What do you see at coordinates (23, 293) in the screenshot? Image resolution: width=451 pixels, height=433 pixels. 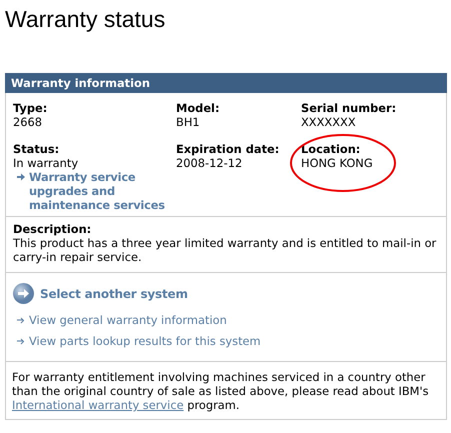 I see `arrow-circle-icon` at bounding box center [23, 293].